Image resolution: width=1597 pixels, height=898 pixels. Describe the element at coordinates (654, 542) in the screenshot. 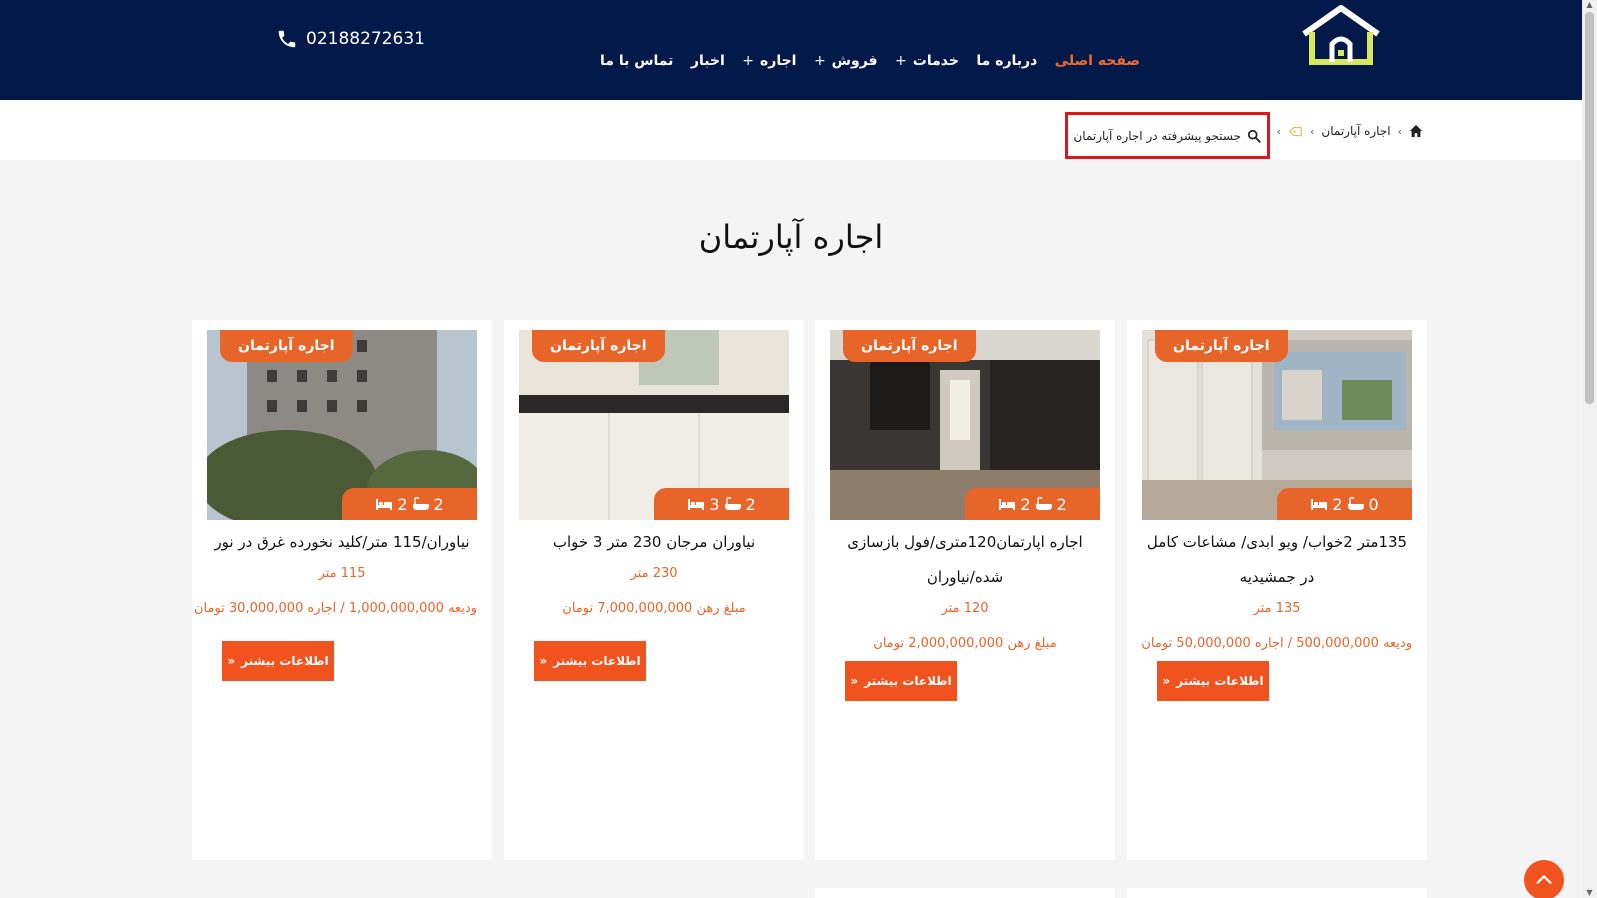

I see `property-title: نیاوران مرجان 230 متر 3 خواب` at that location.